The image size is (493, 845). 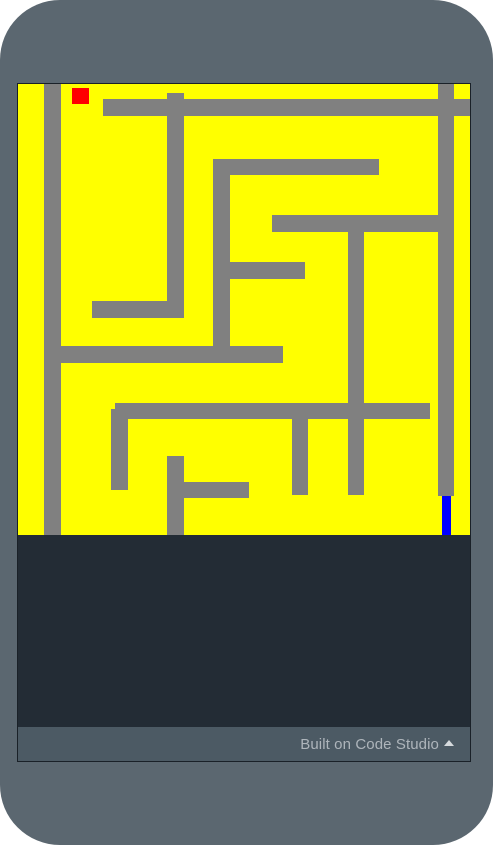 What do you see at coordinates (80, 96) in the screenshot?
I see `player-sprite` at bounding box center [80, 96].